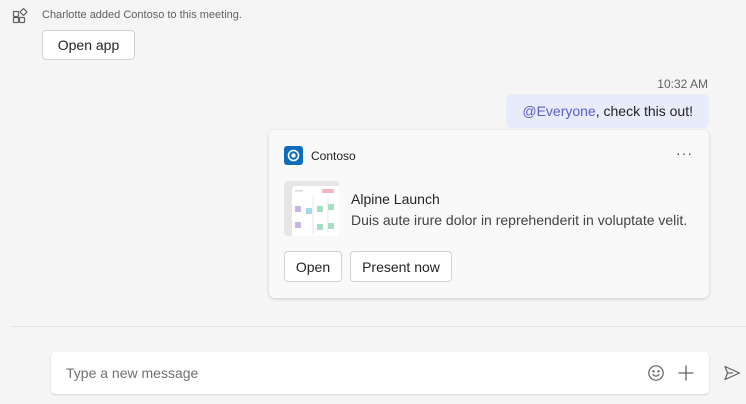  Describe the element at coordinates (311, 208) in the screenshot. I see `card-thumbnail` at that location.